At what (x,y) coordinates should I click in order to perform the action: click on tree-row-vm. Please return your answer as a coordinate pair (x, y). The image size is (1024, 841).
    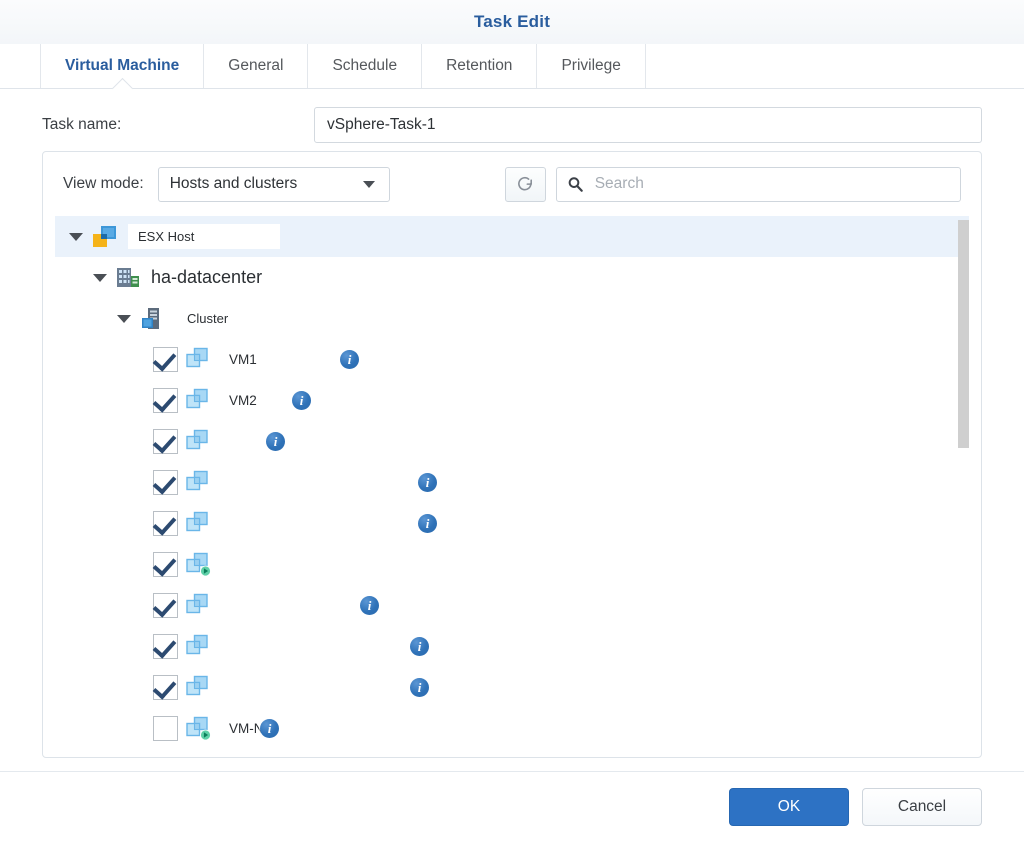
    Looking at the image, I should click on (512, 564).